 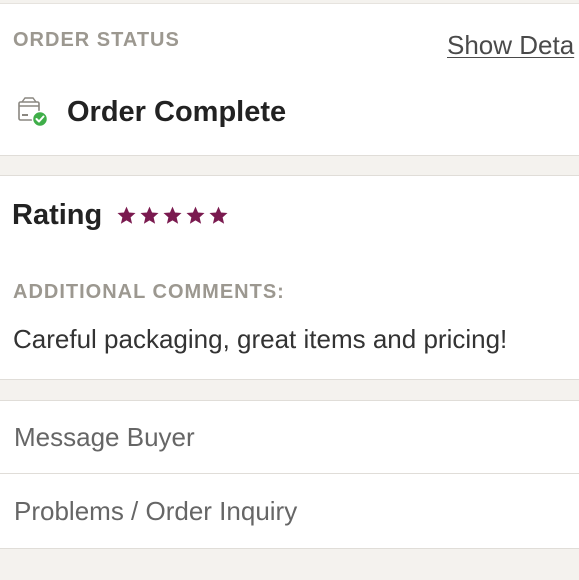 I want to click on order-status-row: Order Complete, so click(x=151, y=112).